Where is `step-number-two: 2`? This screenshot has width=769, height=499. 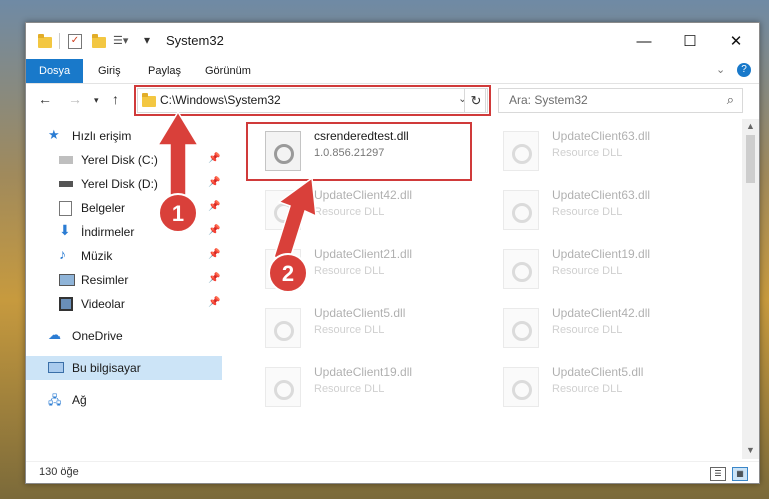
step-number-two: 2 is located at coordinates (288, 273).